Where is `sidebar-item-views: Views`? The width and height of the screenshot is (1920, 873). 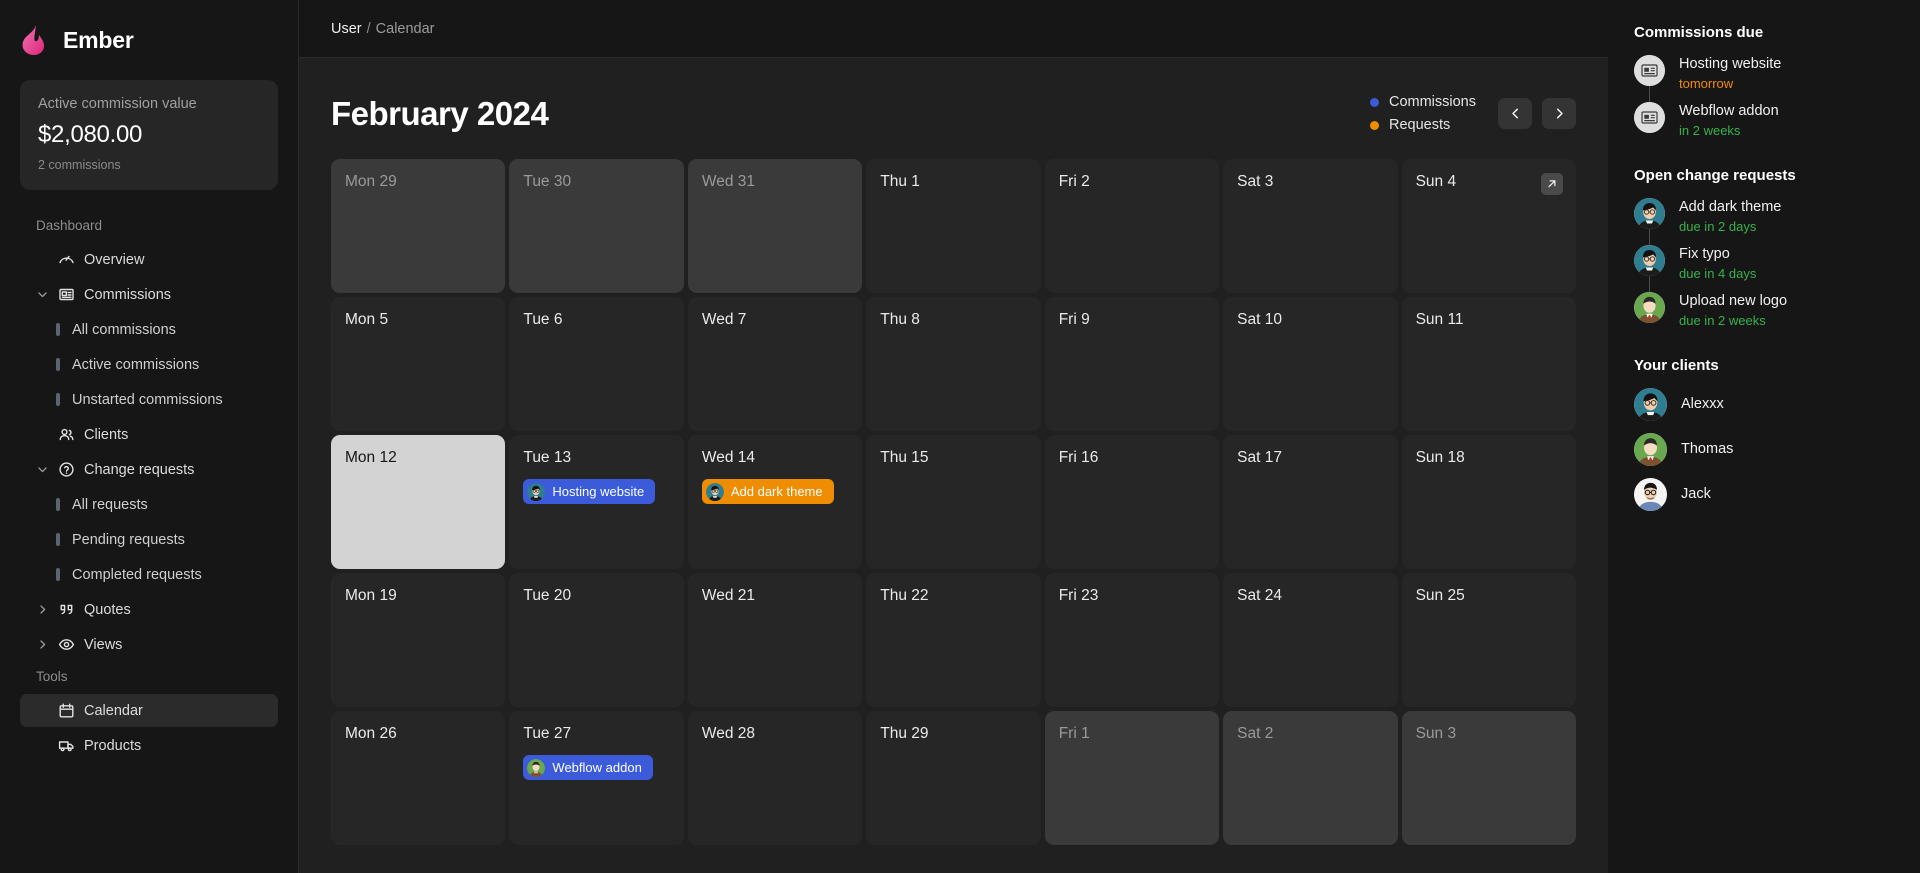
sidebar-item-views: Views is located at coordinates (149, 644).